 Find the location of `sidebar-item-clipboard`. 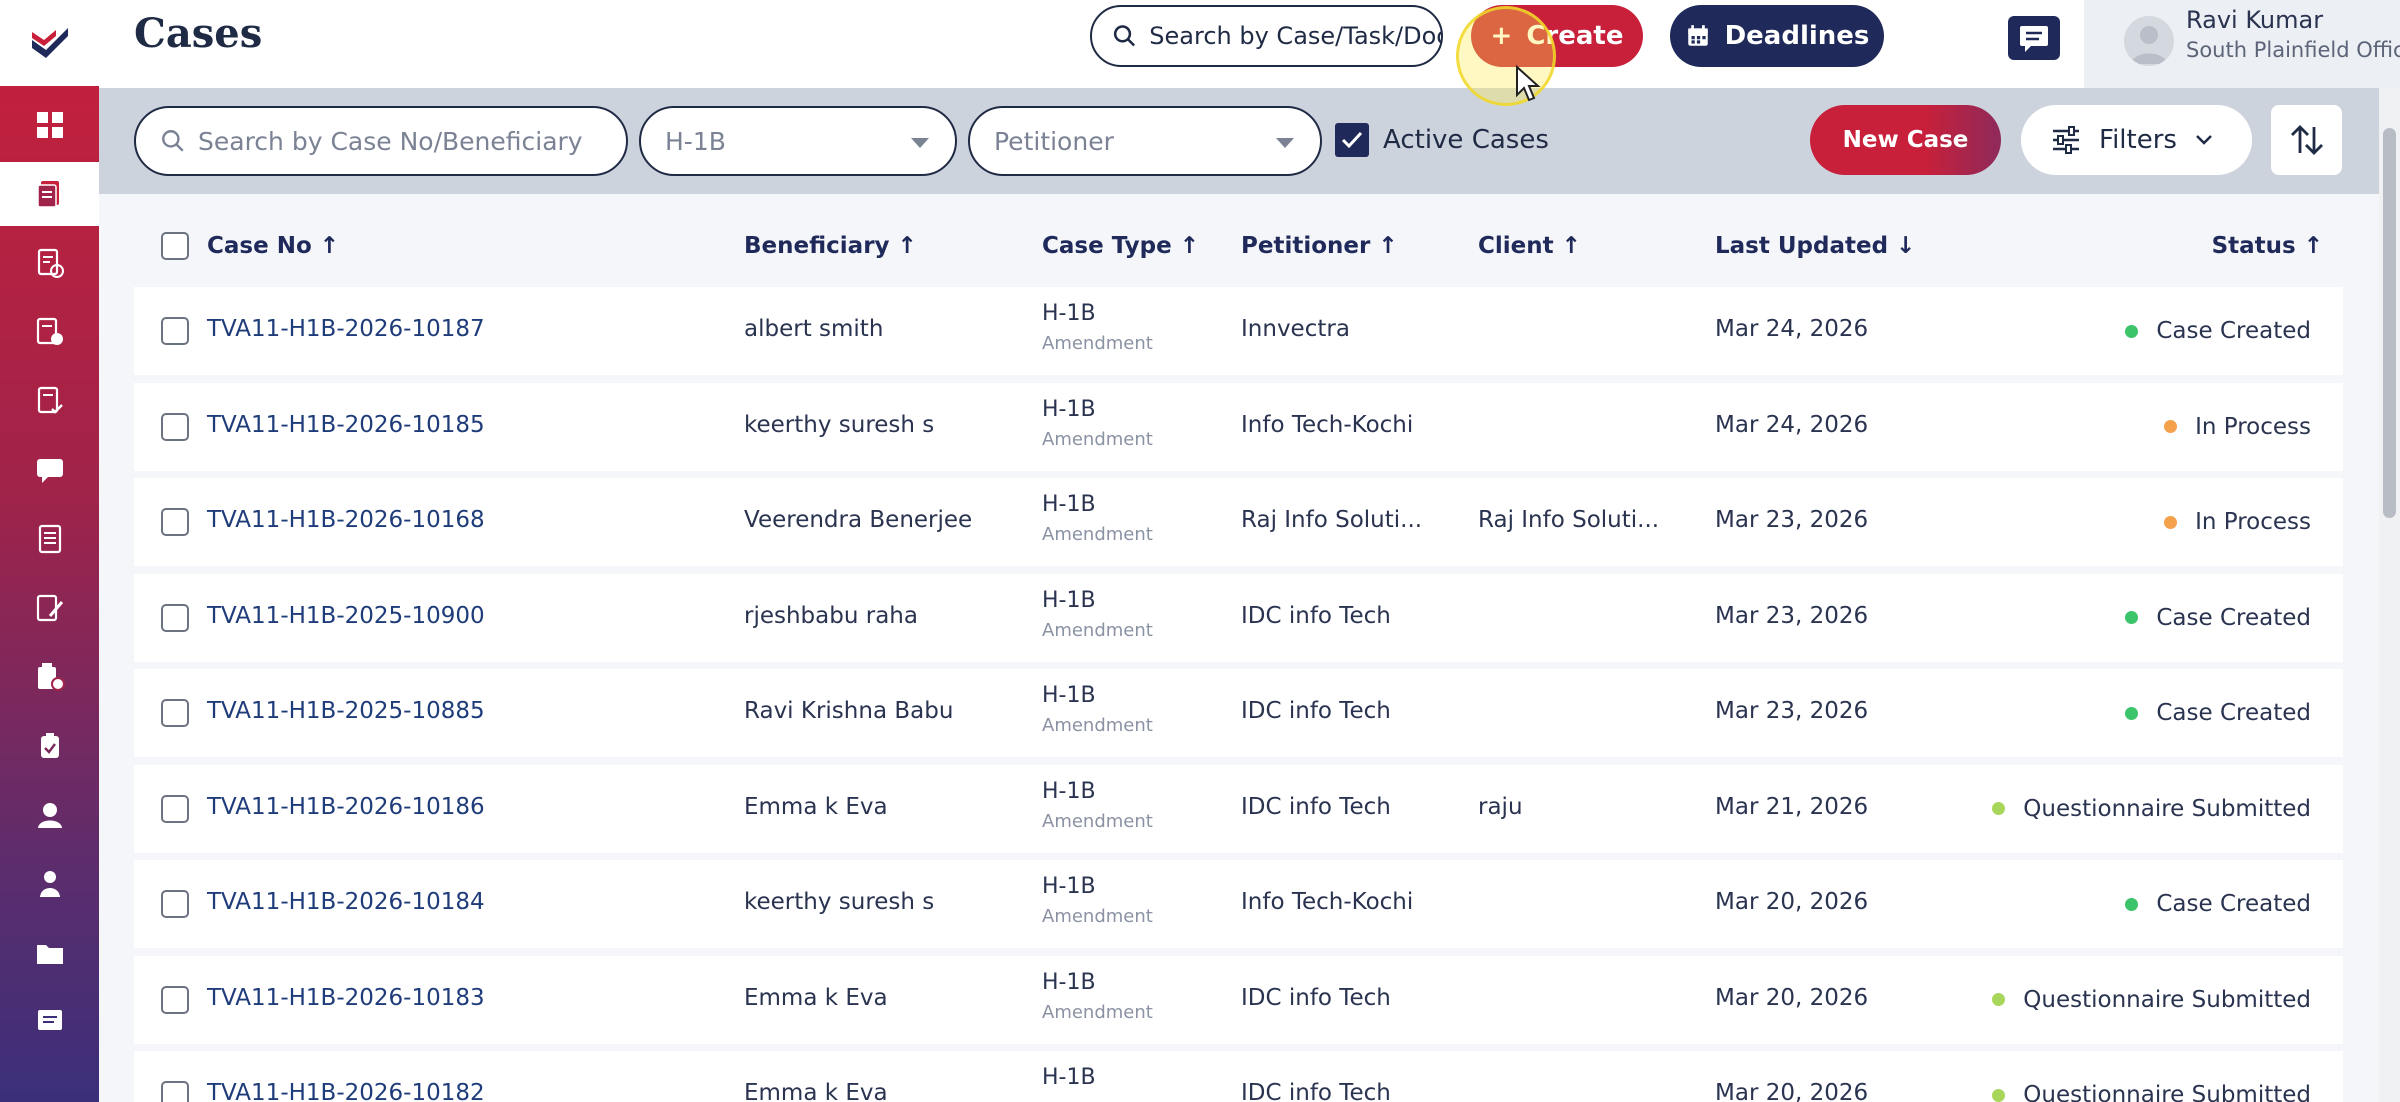

sidebar-item-clipboard is located at coordinates (49, 746).